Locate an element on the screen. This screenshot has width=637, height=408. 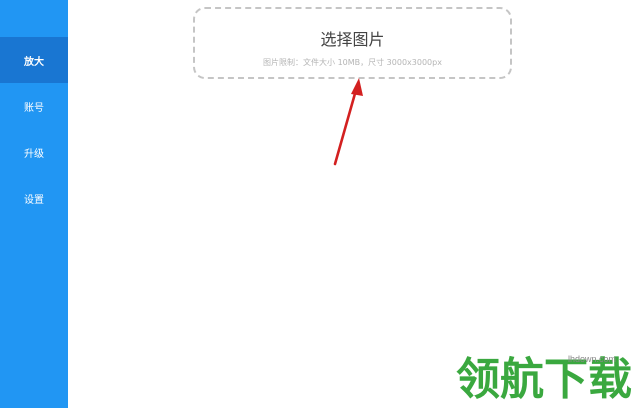
image-upload-dropzone: 选择图片 图片限制：文件大小 10MB，尺寸 3000x3000px is located at coordinates (352, 43).